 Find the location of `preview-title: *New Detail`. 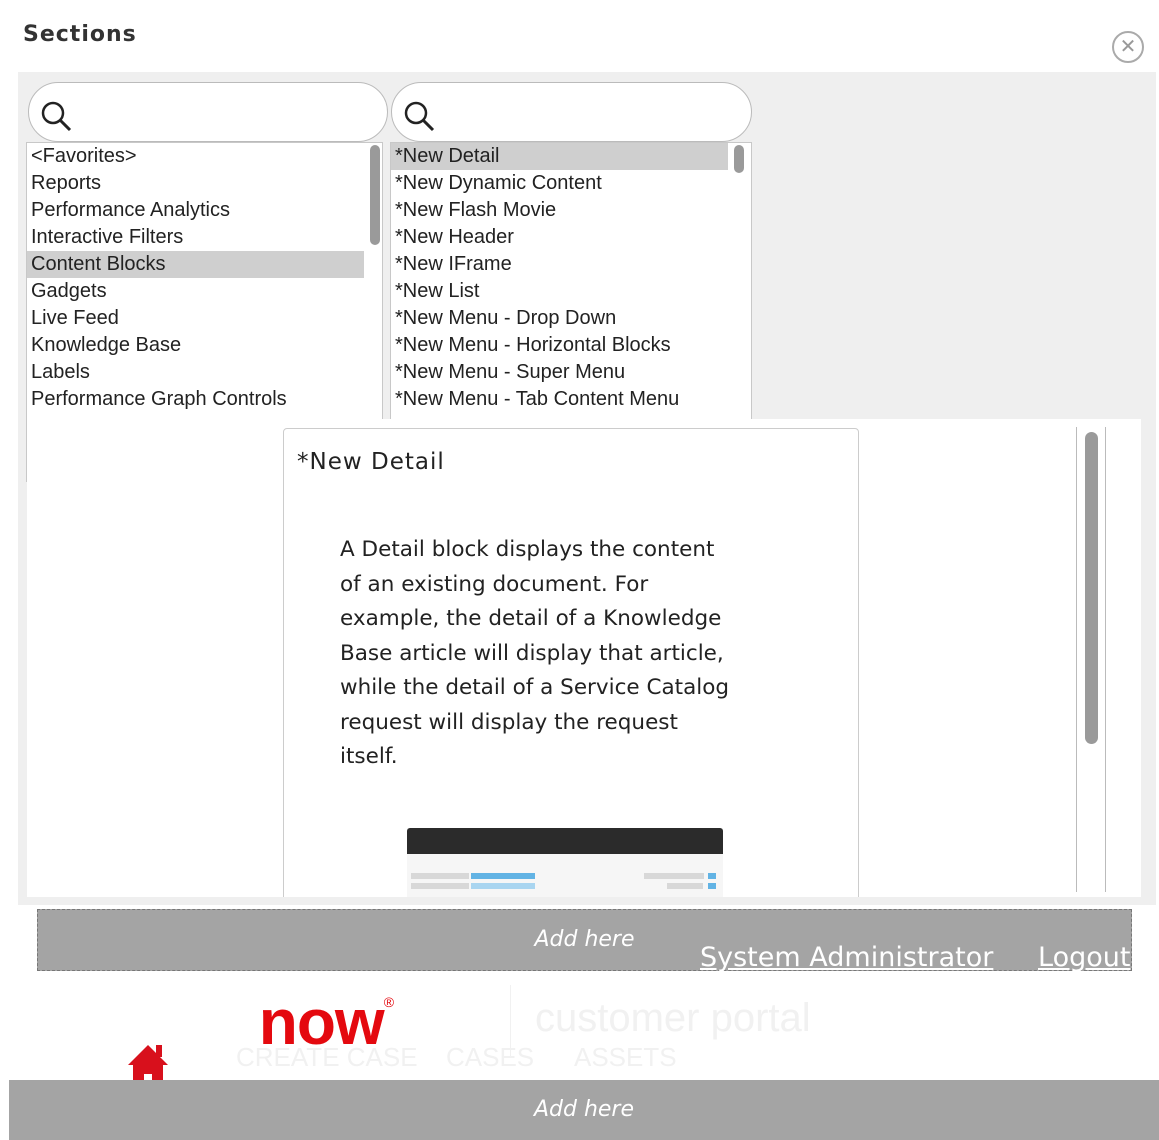

preview-title: *New Detail is located at coordinates (371, 462).